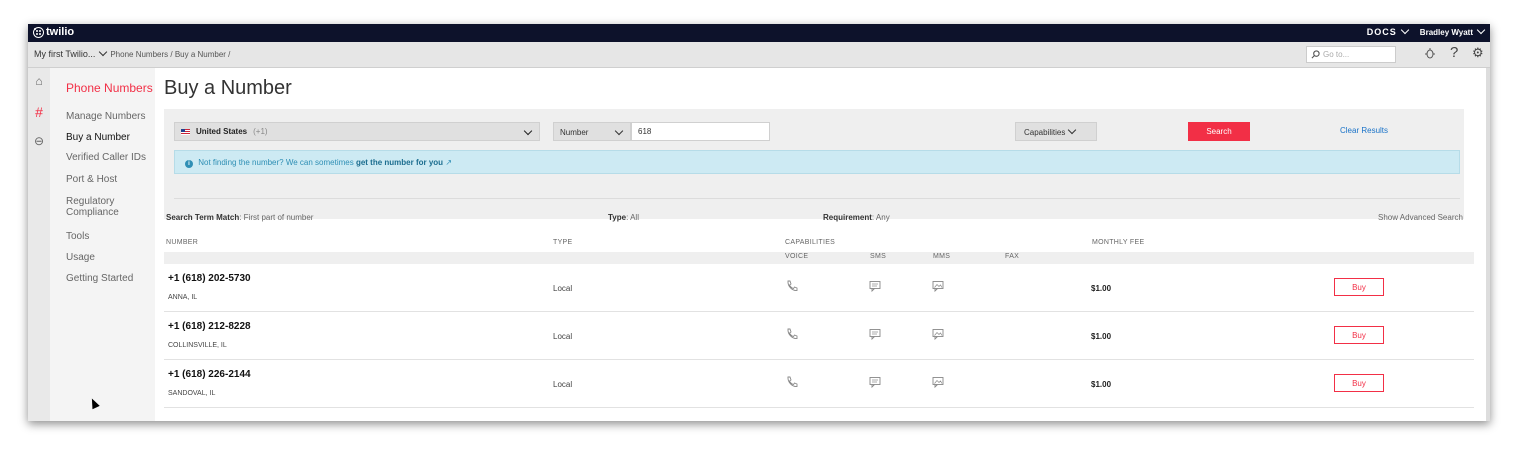 The image size is (1536, 458). I want to click on col-monthly-fee: MONTHLY FEE, so click(1118, 242).